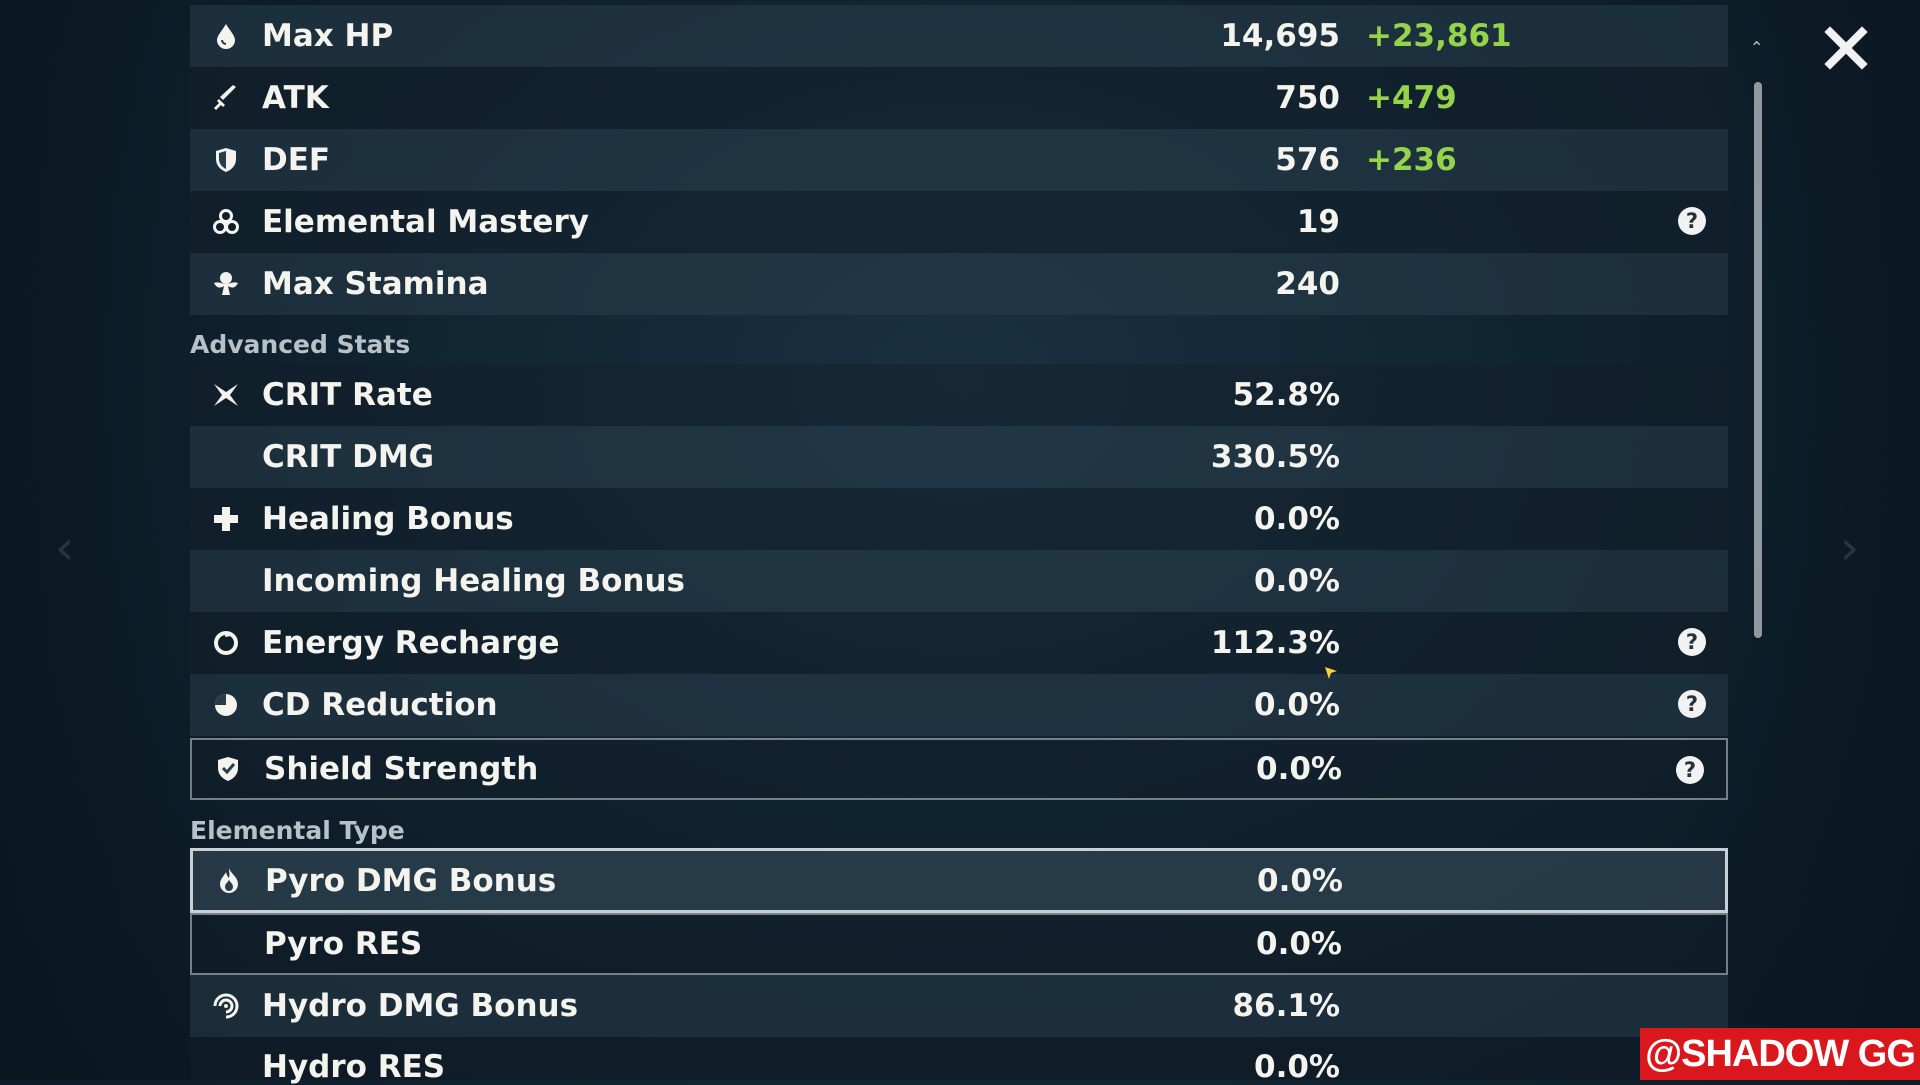 The width and height of the screenshot is (1920, 1085). Describe the element at coordinates (1411, 160) in the screenshot. I see `stat-bonus: +236` at that location.